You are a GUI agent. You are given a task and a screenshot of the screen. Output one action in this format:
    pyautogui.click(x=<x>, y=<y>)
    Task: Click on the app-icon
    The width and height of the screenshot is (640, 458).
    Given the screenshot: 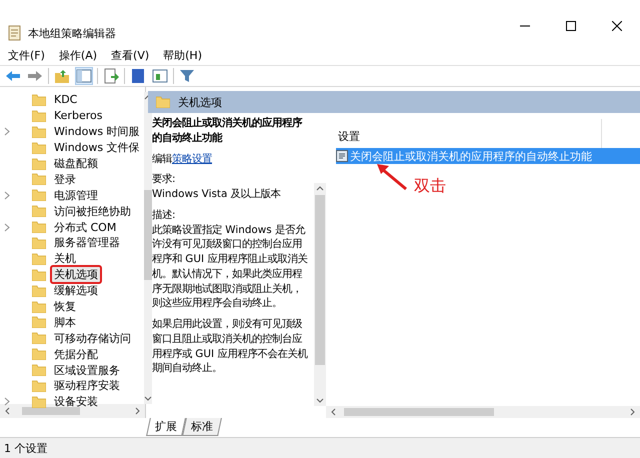 What is the action you would take?
    pyautogui.click(x=15, y=33)
    